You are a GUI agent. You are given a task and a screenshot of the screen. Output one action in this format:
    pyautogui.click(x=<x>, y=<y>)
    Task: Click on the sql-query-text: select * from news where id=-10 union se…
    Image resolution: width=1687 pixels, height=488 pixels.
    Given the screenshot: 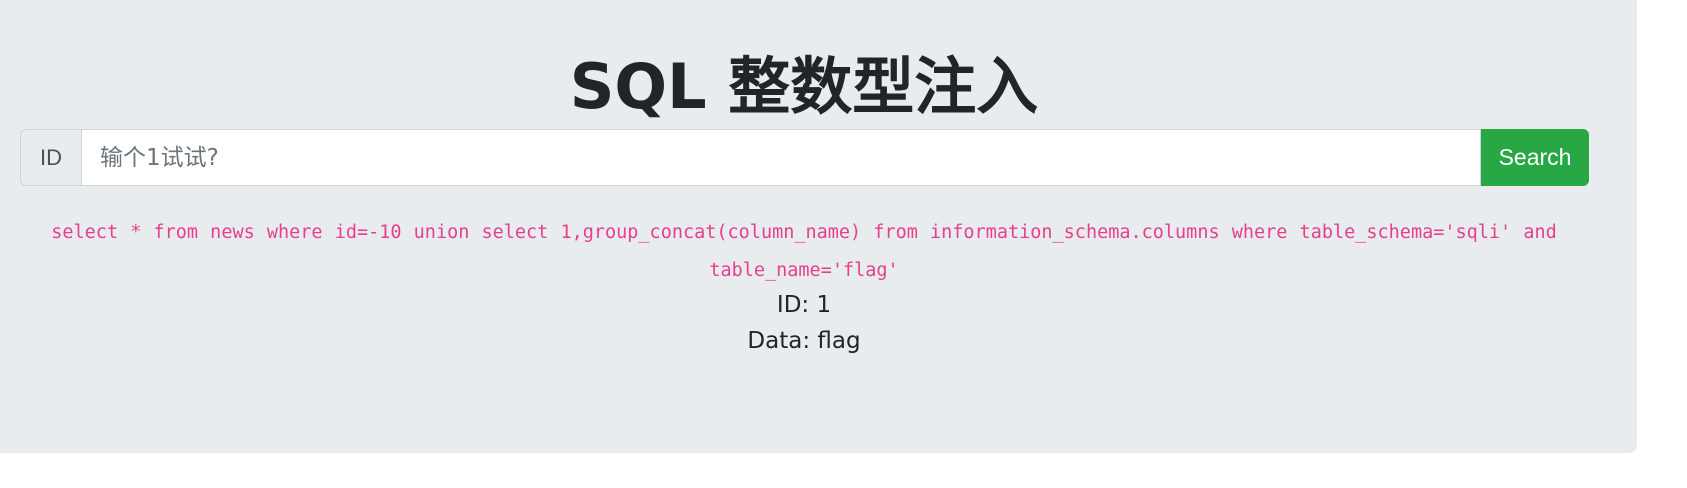 What is the action you would take?
    pyautogui.click(x=804, y=251)
    